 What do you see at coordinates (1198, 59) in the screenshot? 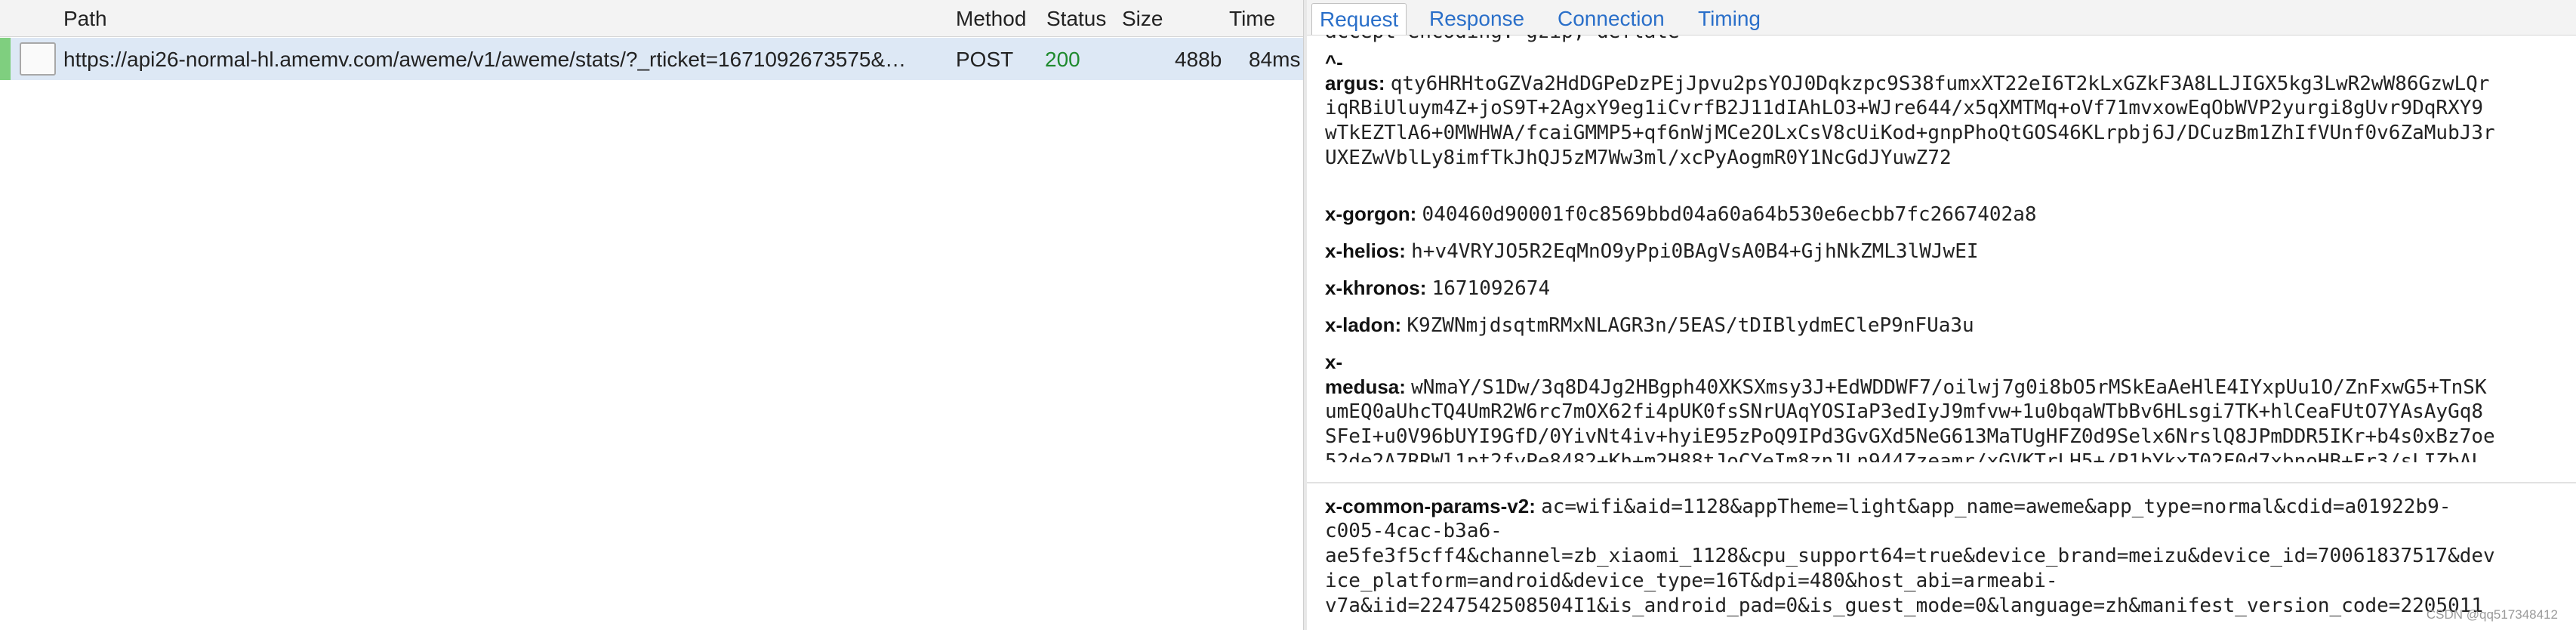
I see `request-size: 488b` at bounding box center [1198, 59].